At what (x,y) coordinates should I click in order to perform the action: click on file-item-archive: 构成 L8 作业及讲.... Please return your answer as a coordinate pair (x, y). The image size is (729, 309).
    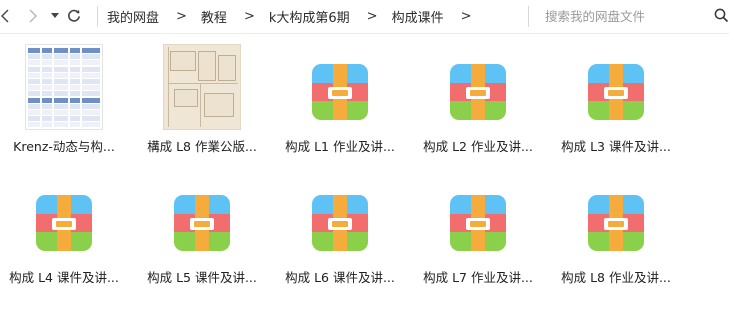
    Looking at the image, I should click on (616, 230).